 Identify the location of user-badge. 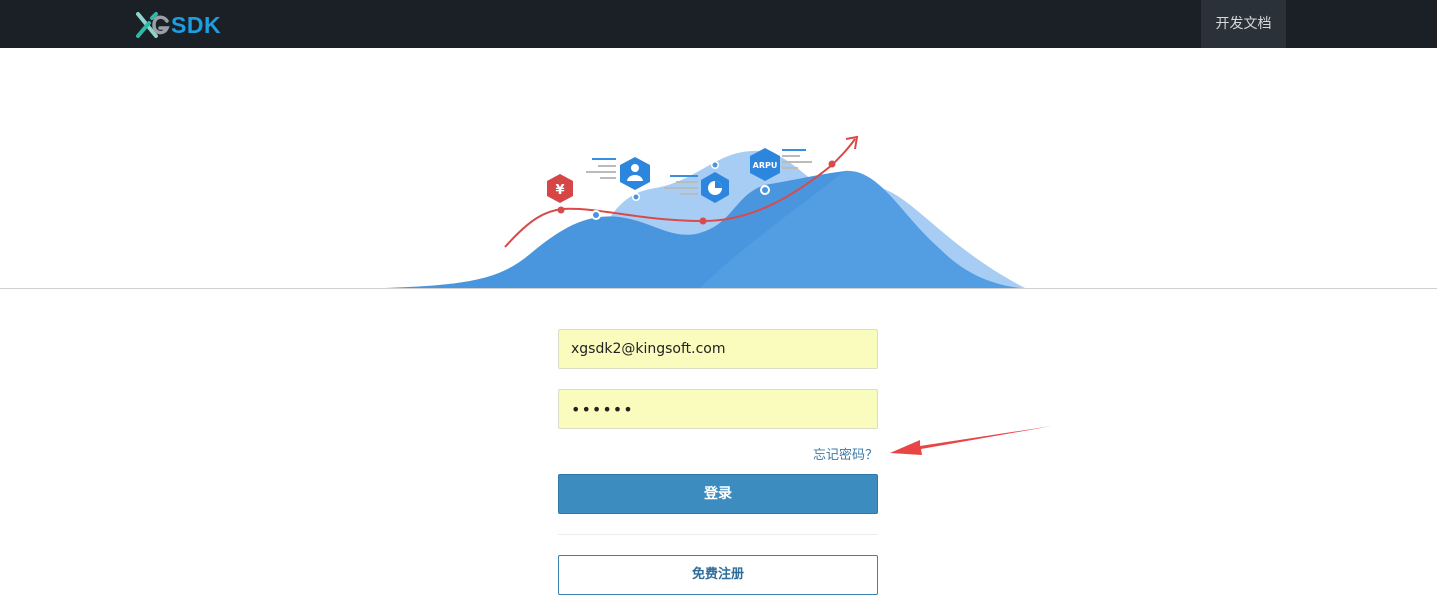
(635, 173).